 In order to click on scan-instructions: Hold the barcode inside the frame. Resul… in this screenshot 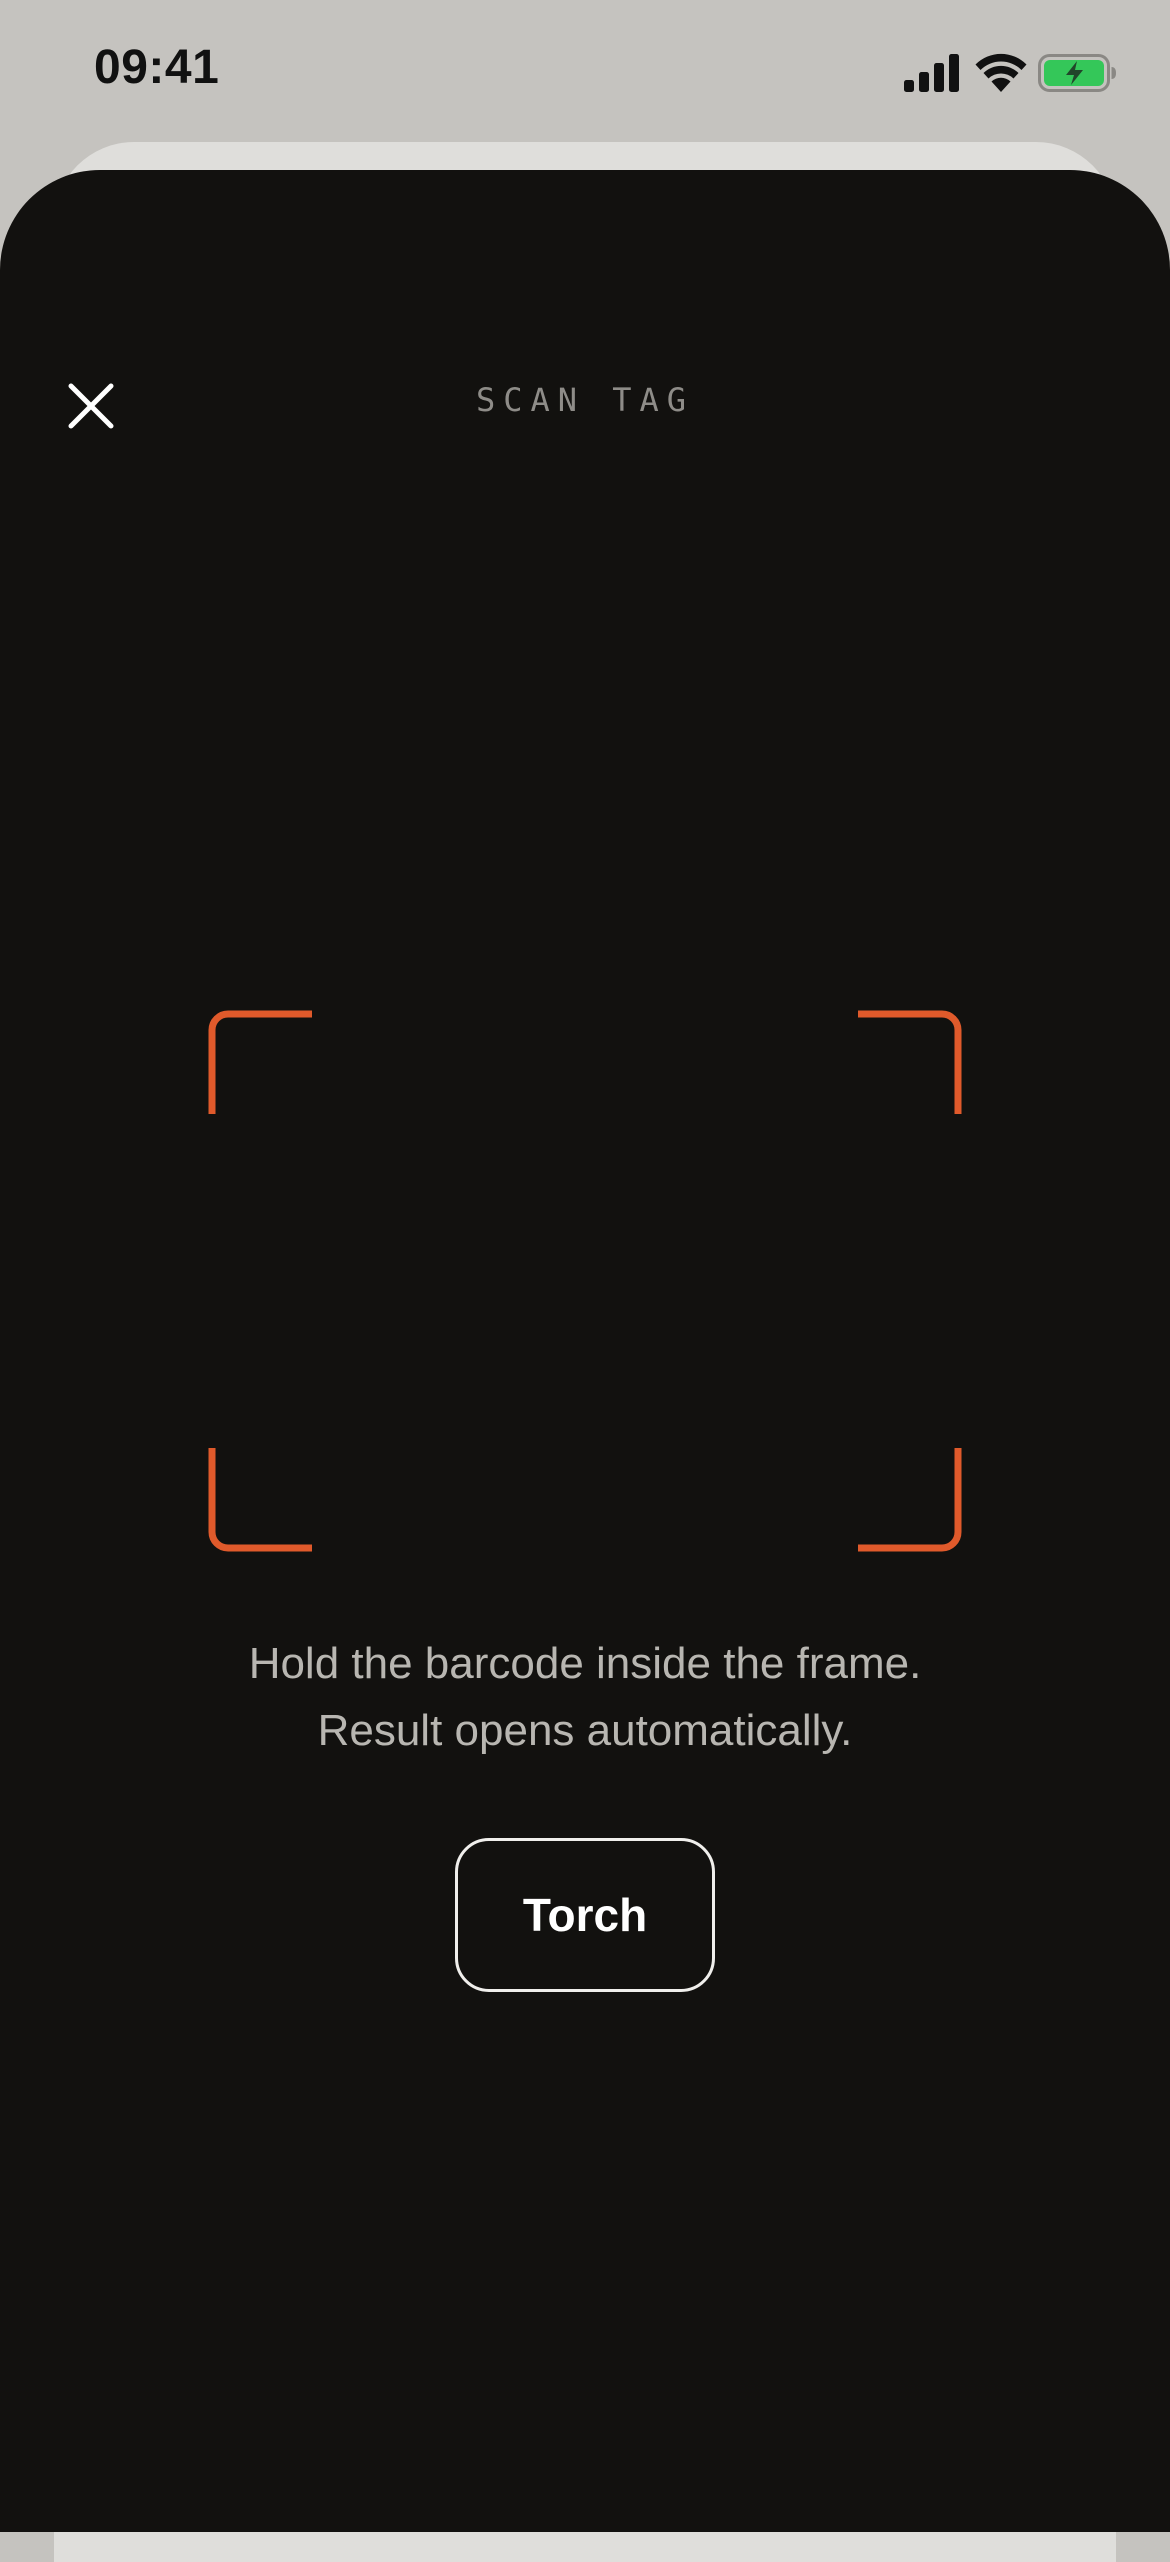, I will do `click(585, 1697)`.